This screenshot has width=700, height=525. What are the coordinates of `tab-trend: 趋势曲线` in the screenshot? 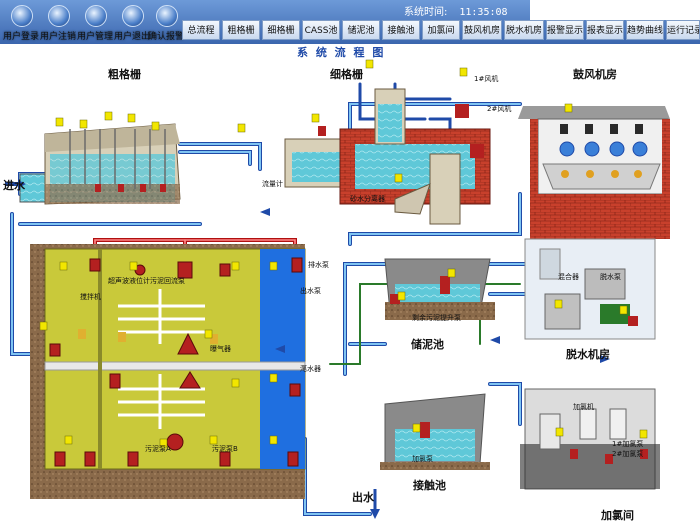 It's located at (645, 30).